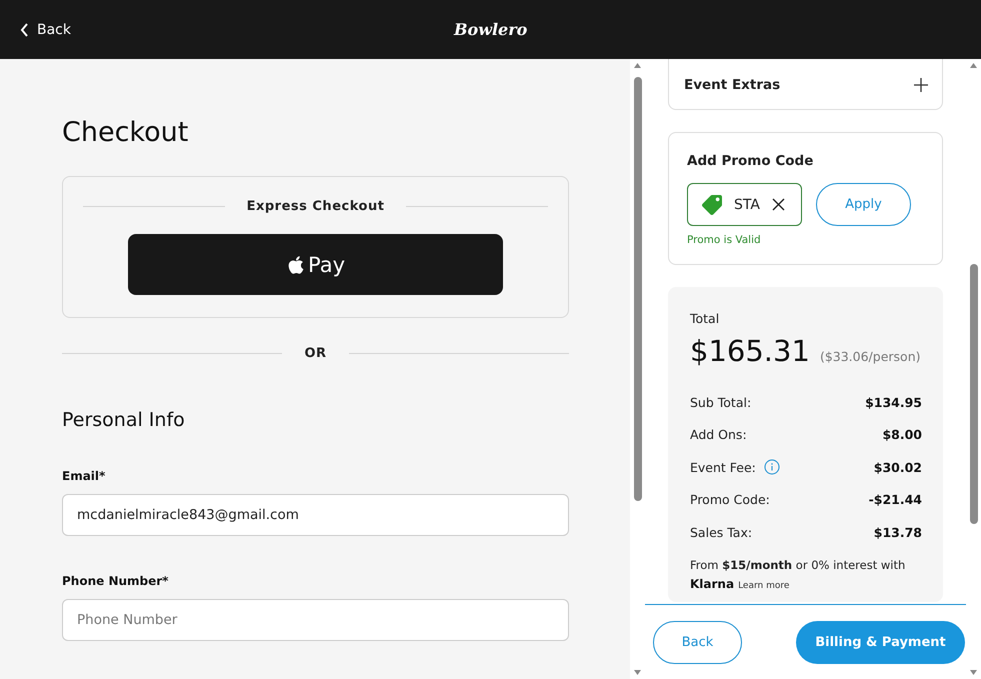 Image resolution: width=981 pixels, height=679 pixels. Describe the element at coordinates (863, 204) in the screenshot. I see `apply-button: Apply` at that location.